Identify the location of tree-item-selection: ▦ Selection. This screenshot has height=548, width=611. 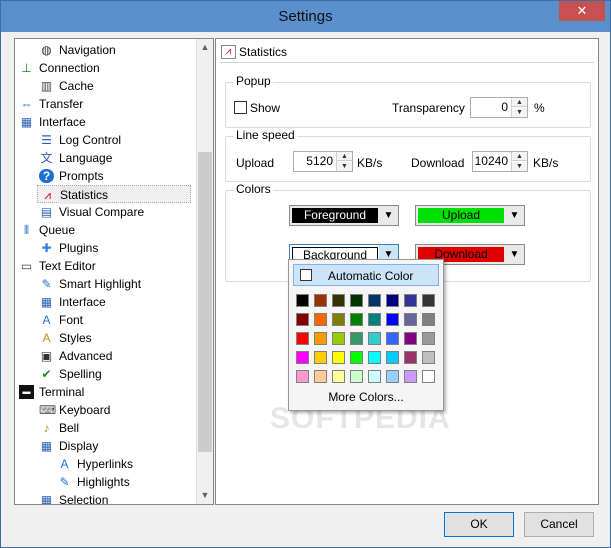
(114, 497).